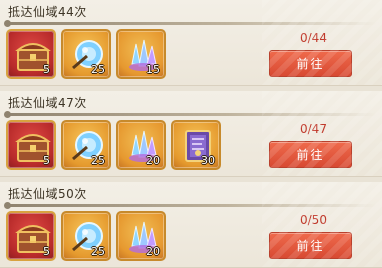  What do you see at coordinates (313, 220) in the screenshot?
I see `task-progress: 0/50` at bounding box center [313, 220].